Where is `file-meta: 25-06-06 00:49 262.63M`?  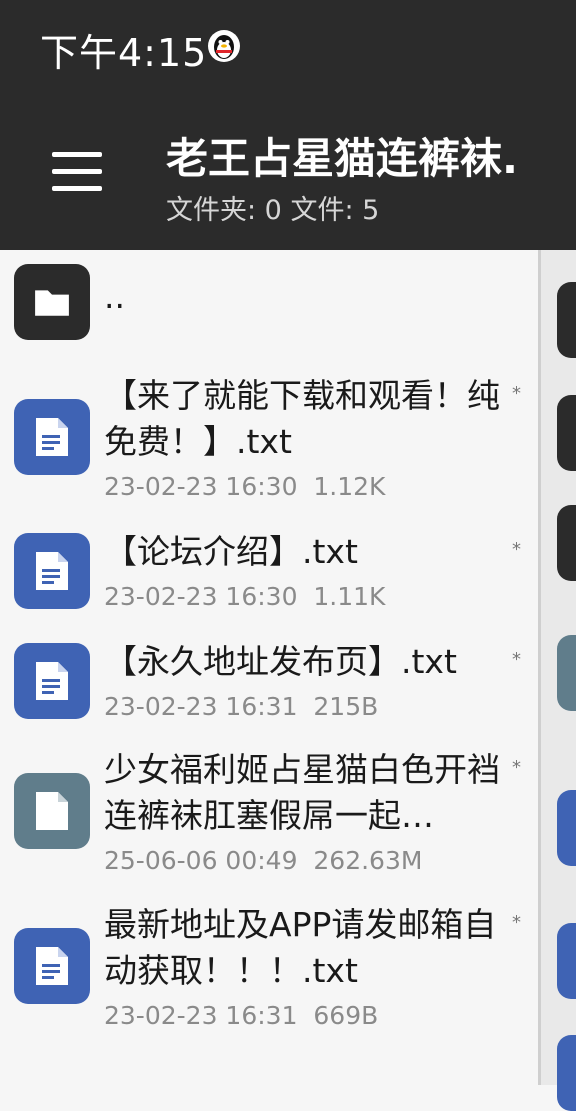 file-meta: 25-06-06 00:49 262.63M is located at coordinates (263, 860).